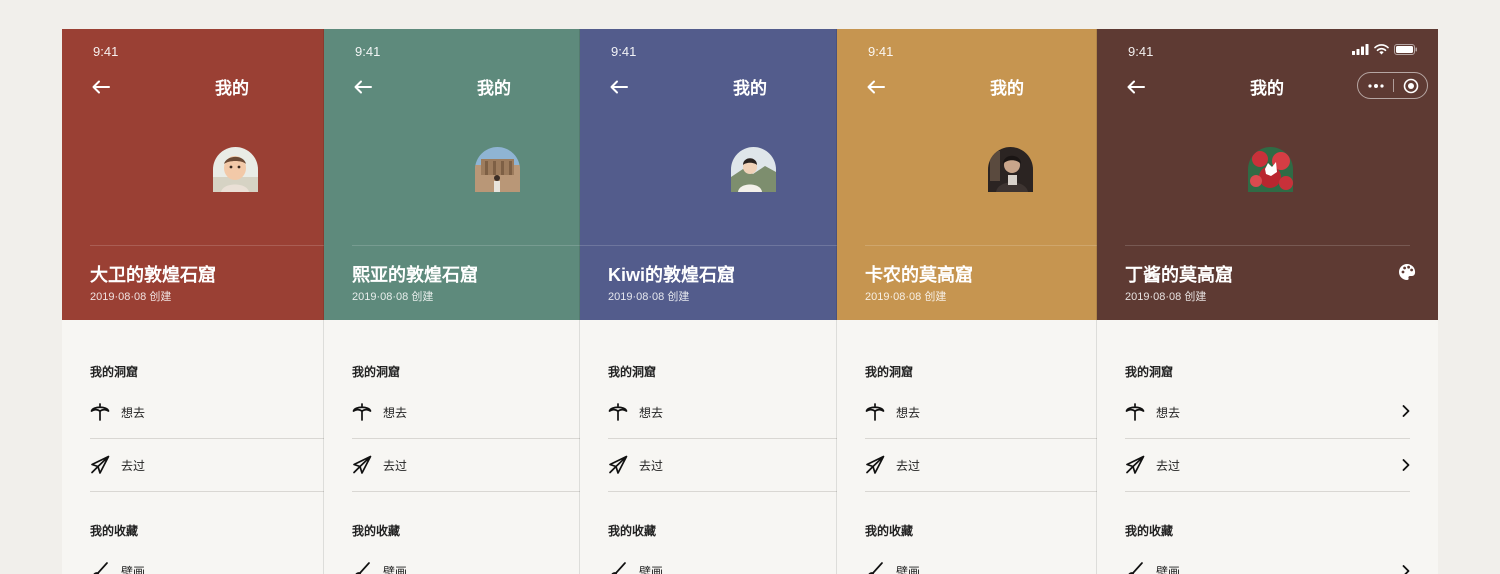 The width and height of the screenshot is (1500, 574). What do you see at coordinates (193, 174) in the screenshot?
I see `profile-header: 9:41 我的 大卫的敦煌石窟 2019·08·08 创建` at bounding box center [193, 174].